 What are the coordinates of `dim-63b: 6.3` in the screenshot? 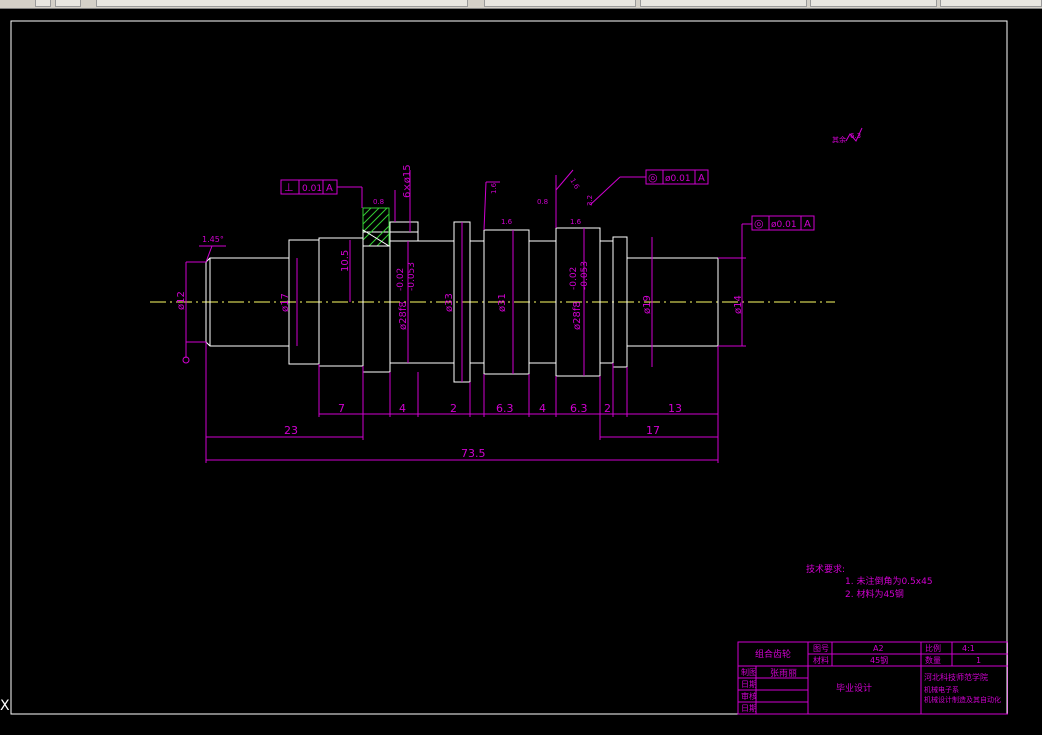 It's located at (579, 408).